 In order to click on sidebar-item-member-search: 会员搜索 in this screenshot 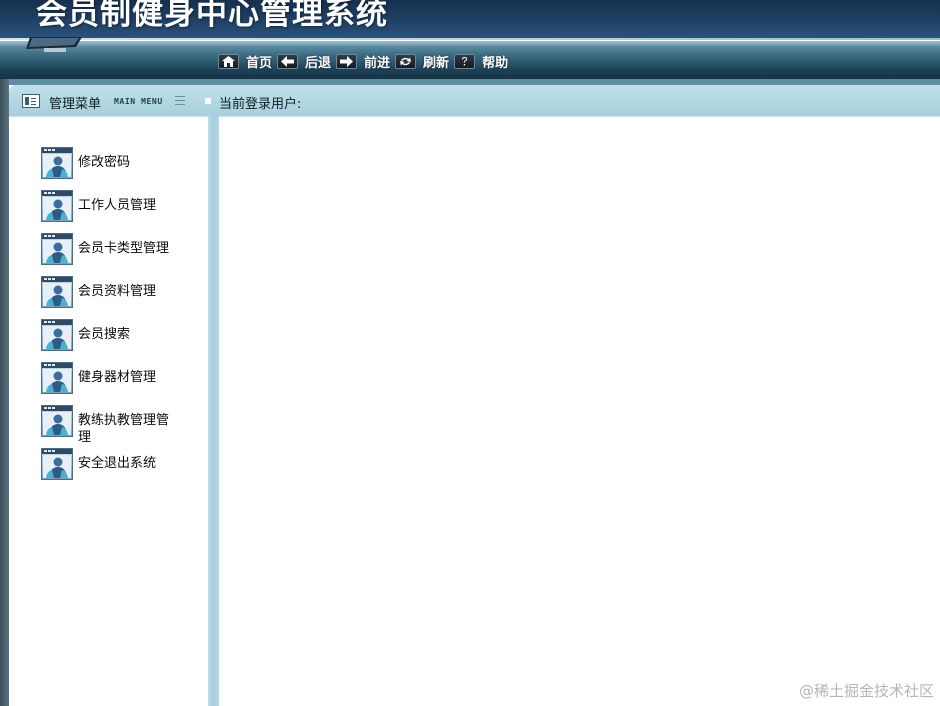, I will do `click(109, 335)`.